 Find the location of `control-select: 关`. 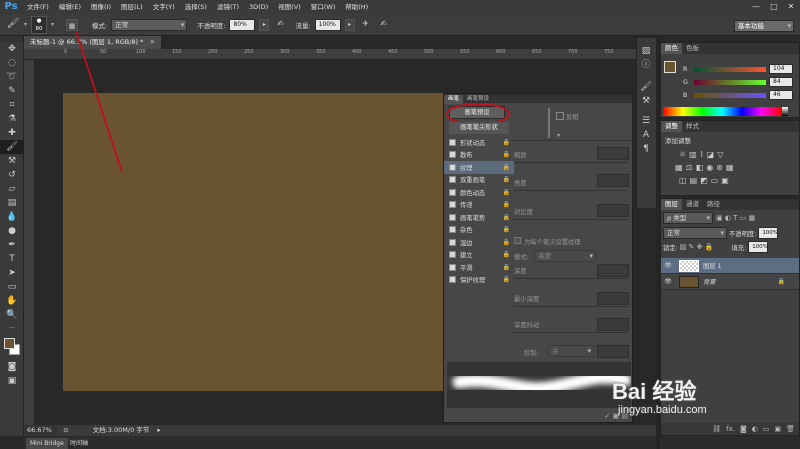

control-select: 关 is located at coordinates (571, 351).